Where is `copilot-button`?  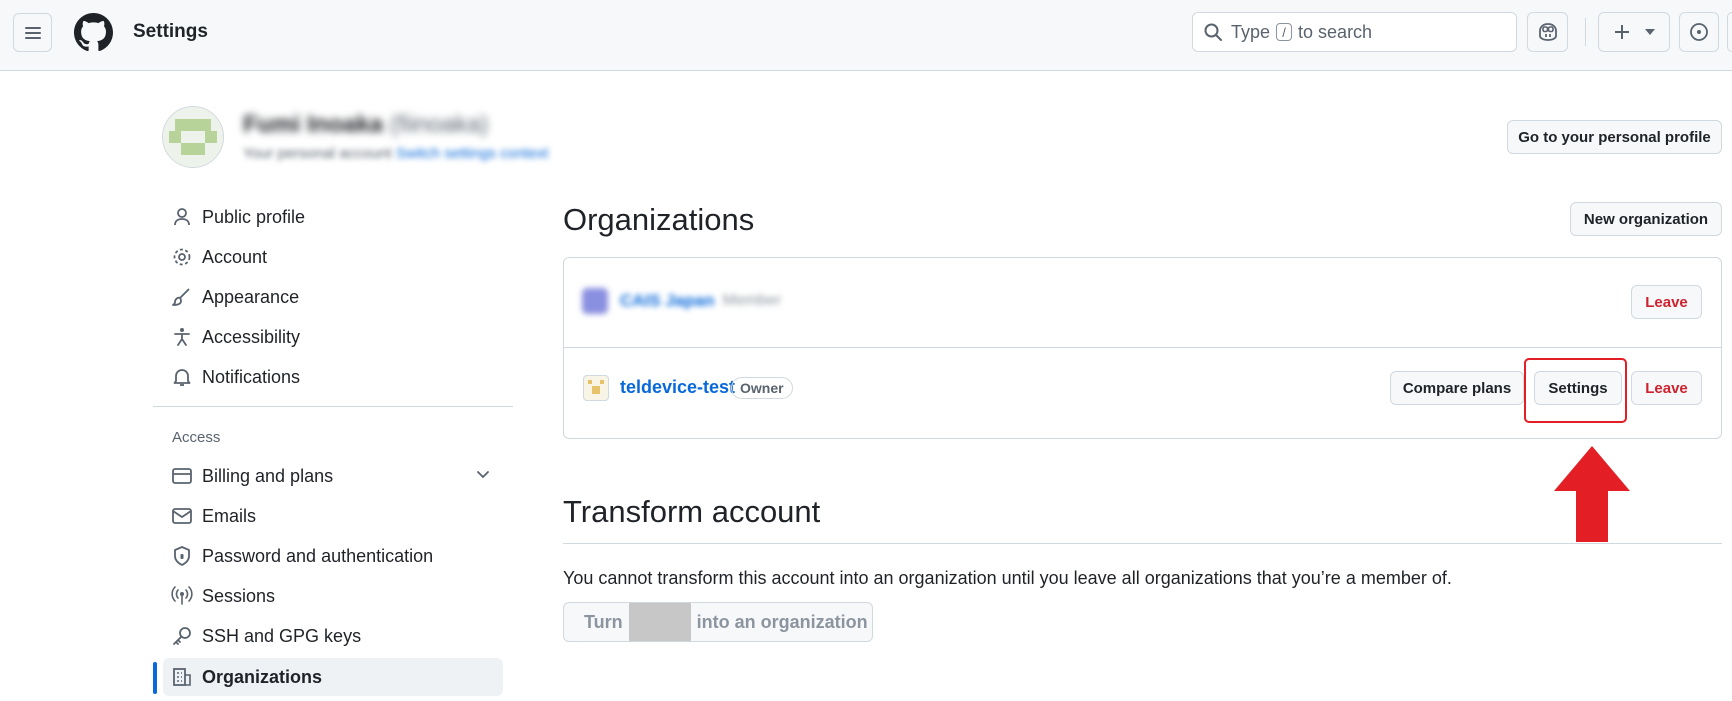 copilot-button is located at coordinates (1547, 32).